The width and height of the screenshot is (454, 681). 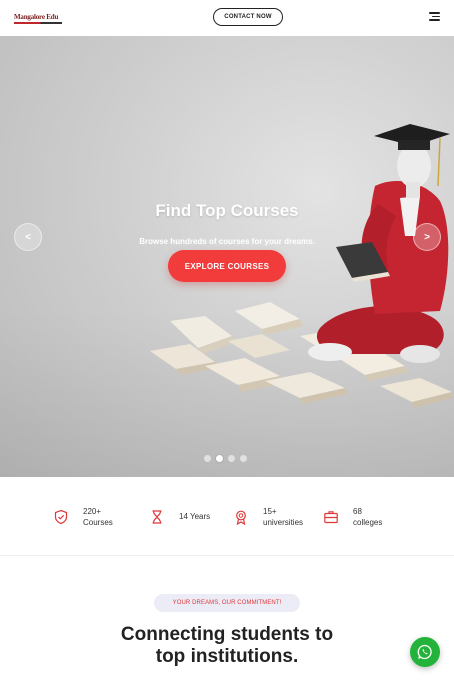 What do you see at coordinates (36, 16) in the screenshot?
I see `logo-text: Mangalore Edu` at bounding box center [36, 16].